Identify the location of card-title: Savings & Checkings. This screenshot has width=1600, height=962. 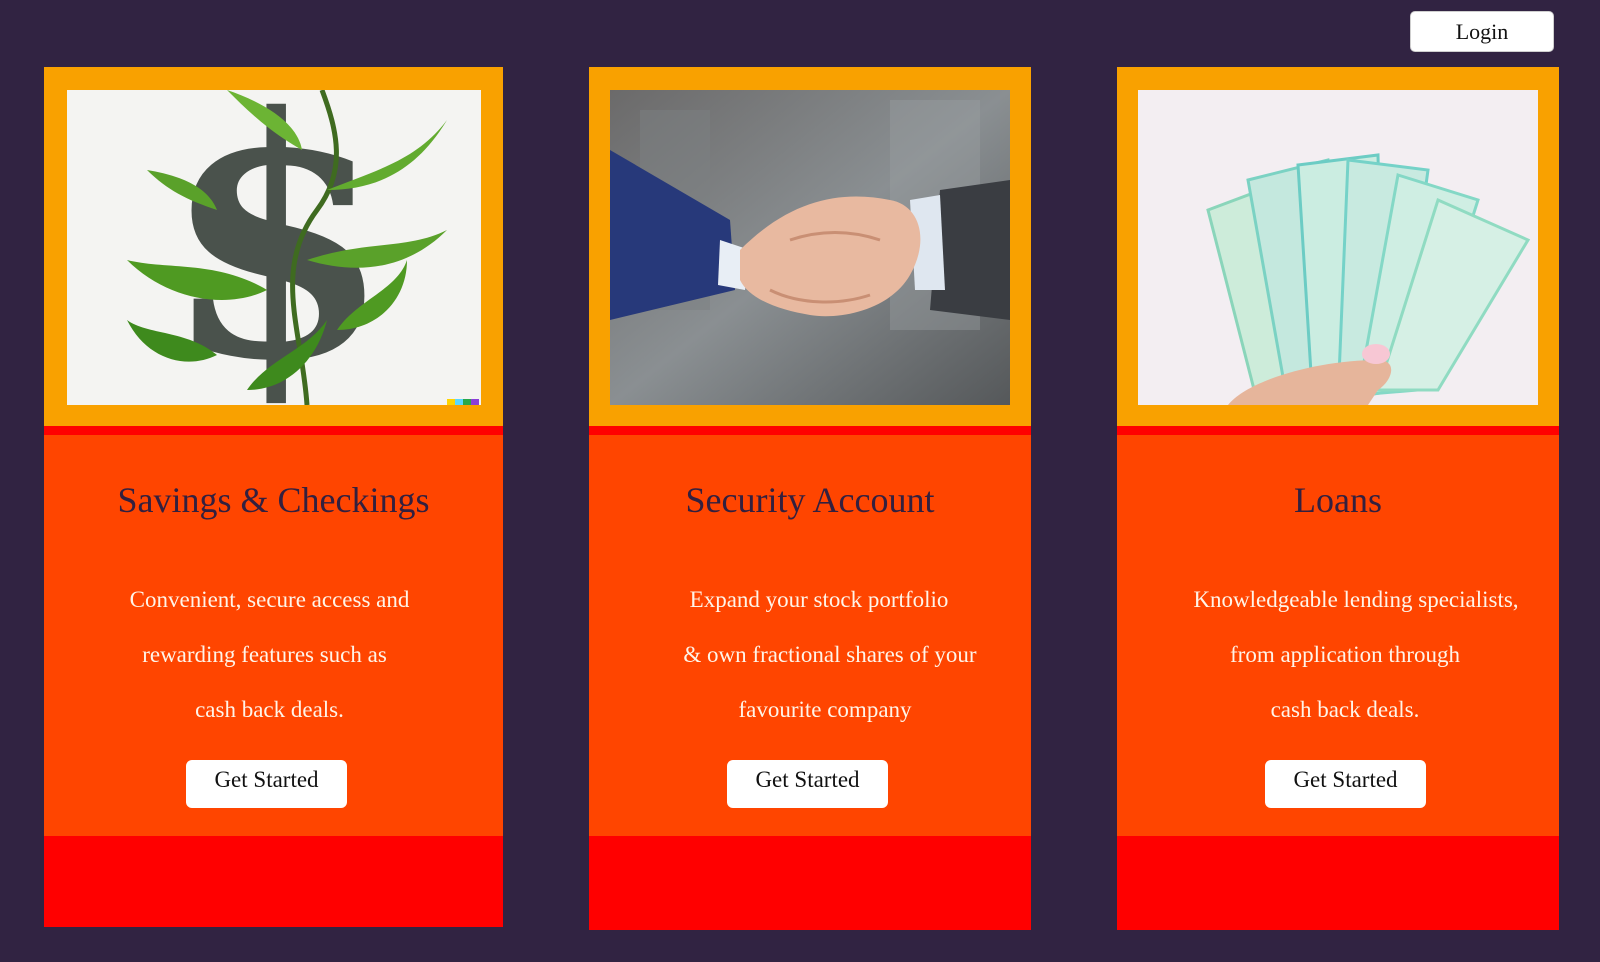
(273, 500).